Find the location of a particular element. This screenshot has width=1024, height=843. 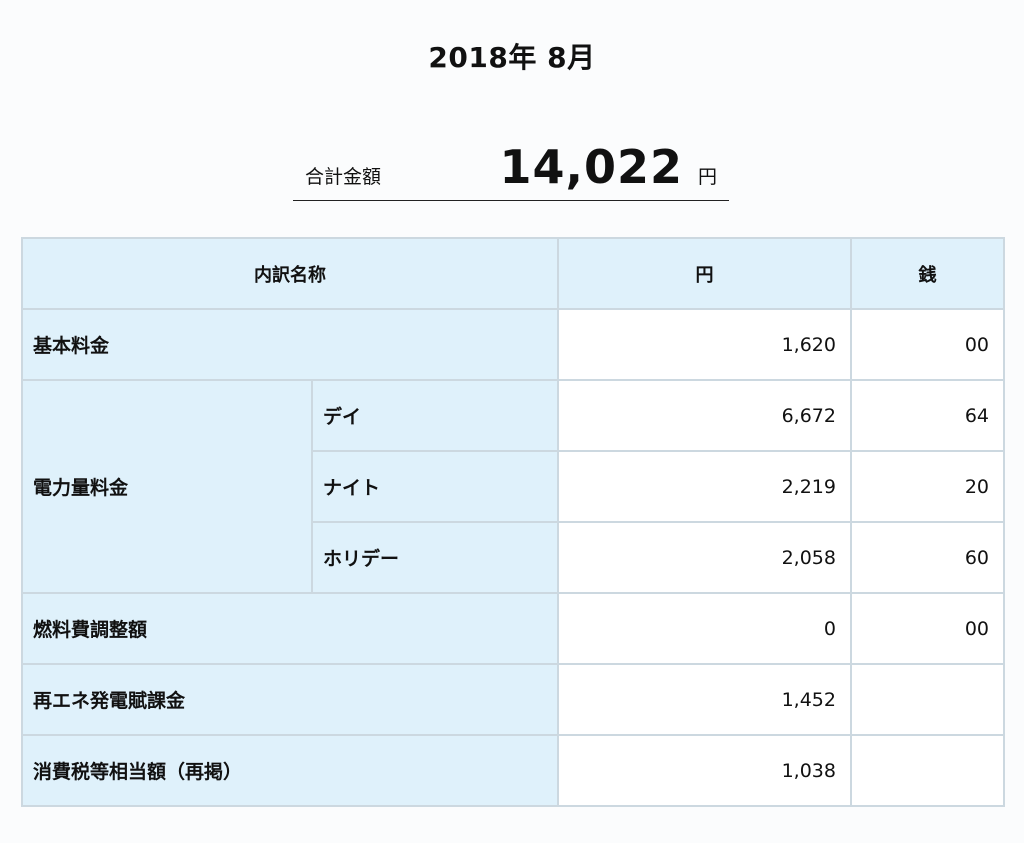

sen-value: 64 is located at coordinates (927, 415).